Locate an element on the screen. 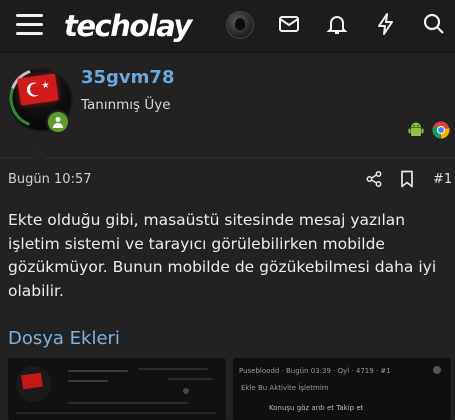  thumb-text: Konuşu göz ardı et Takip et is located at coordinates (316, 408).